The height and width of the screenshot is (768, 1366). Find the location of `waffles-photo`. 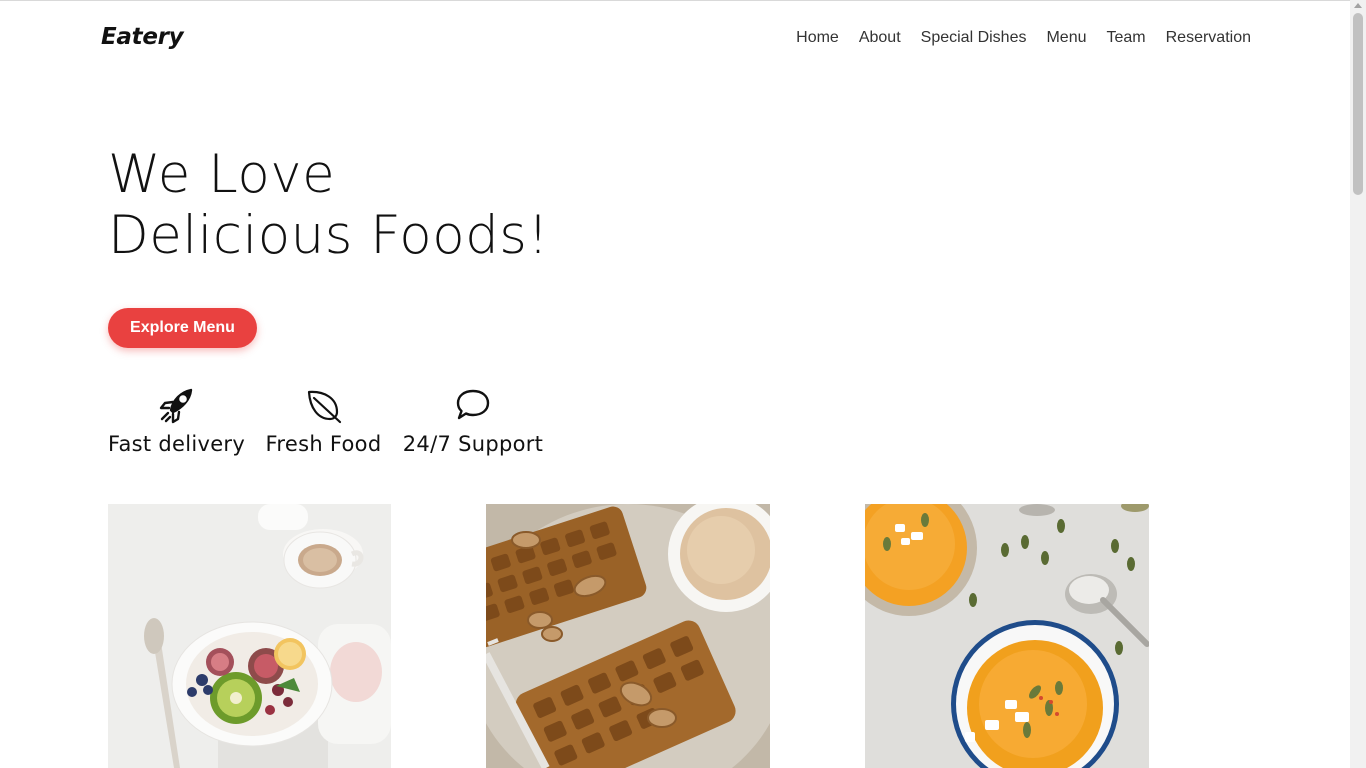

waffles-photo is located at coordinates (628, 636).